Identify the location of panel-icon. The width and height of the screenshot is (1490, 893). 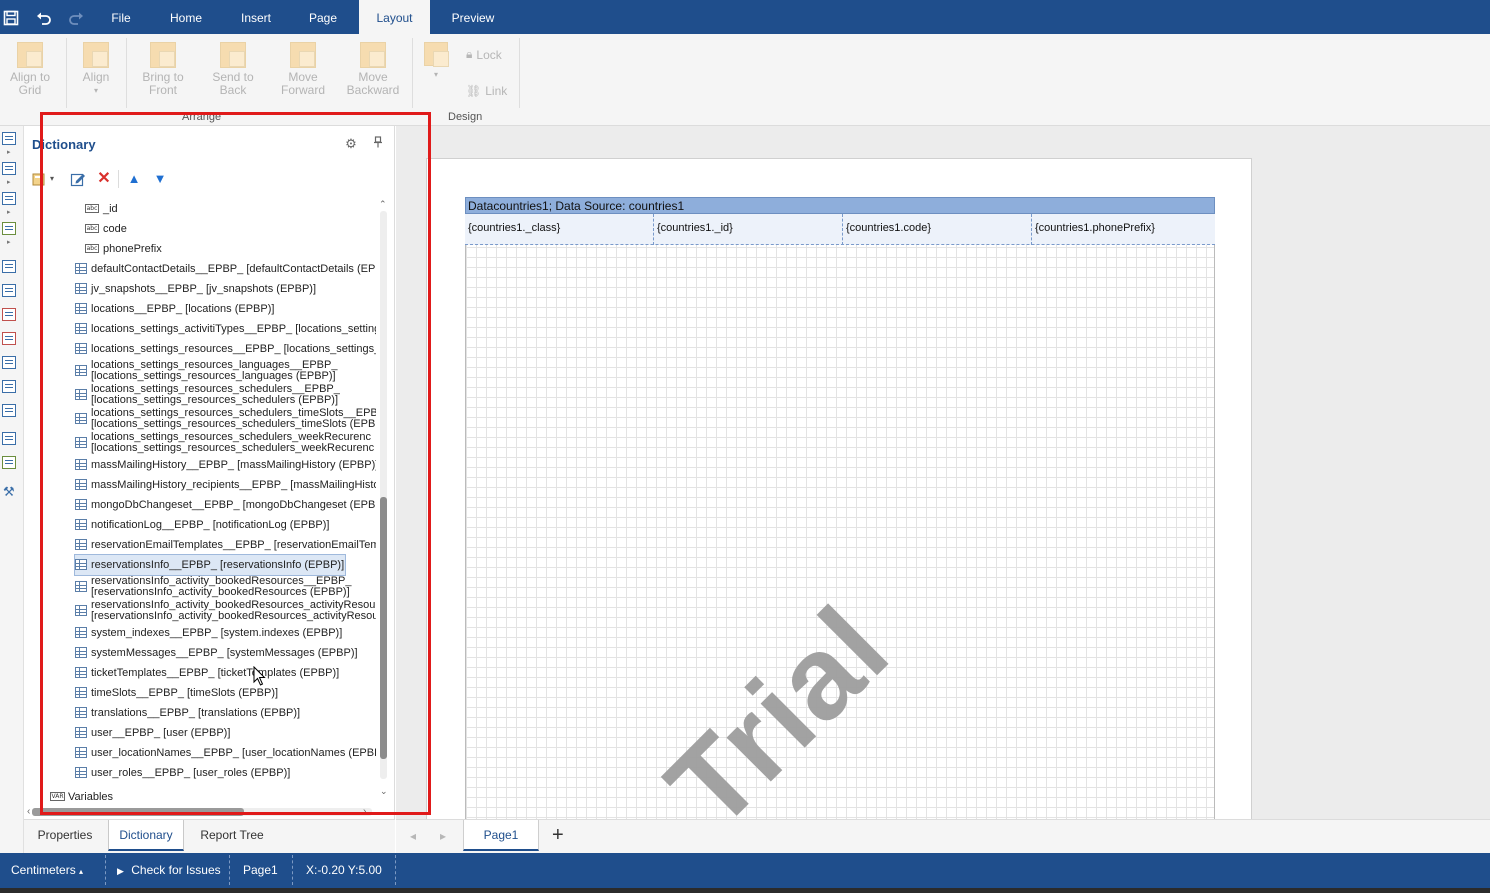
(9, 362).